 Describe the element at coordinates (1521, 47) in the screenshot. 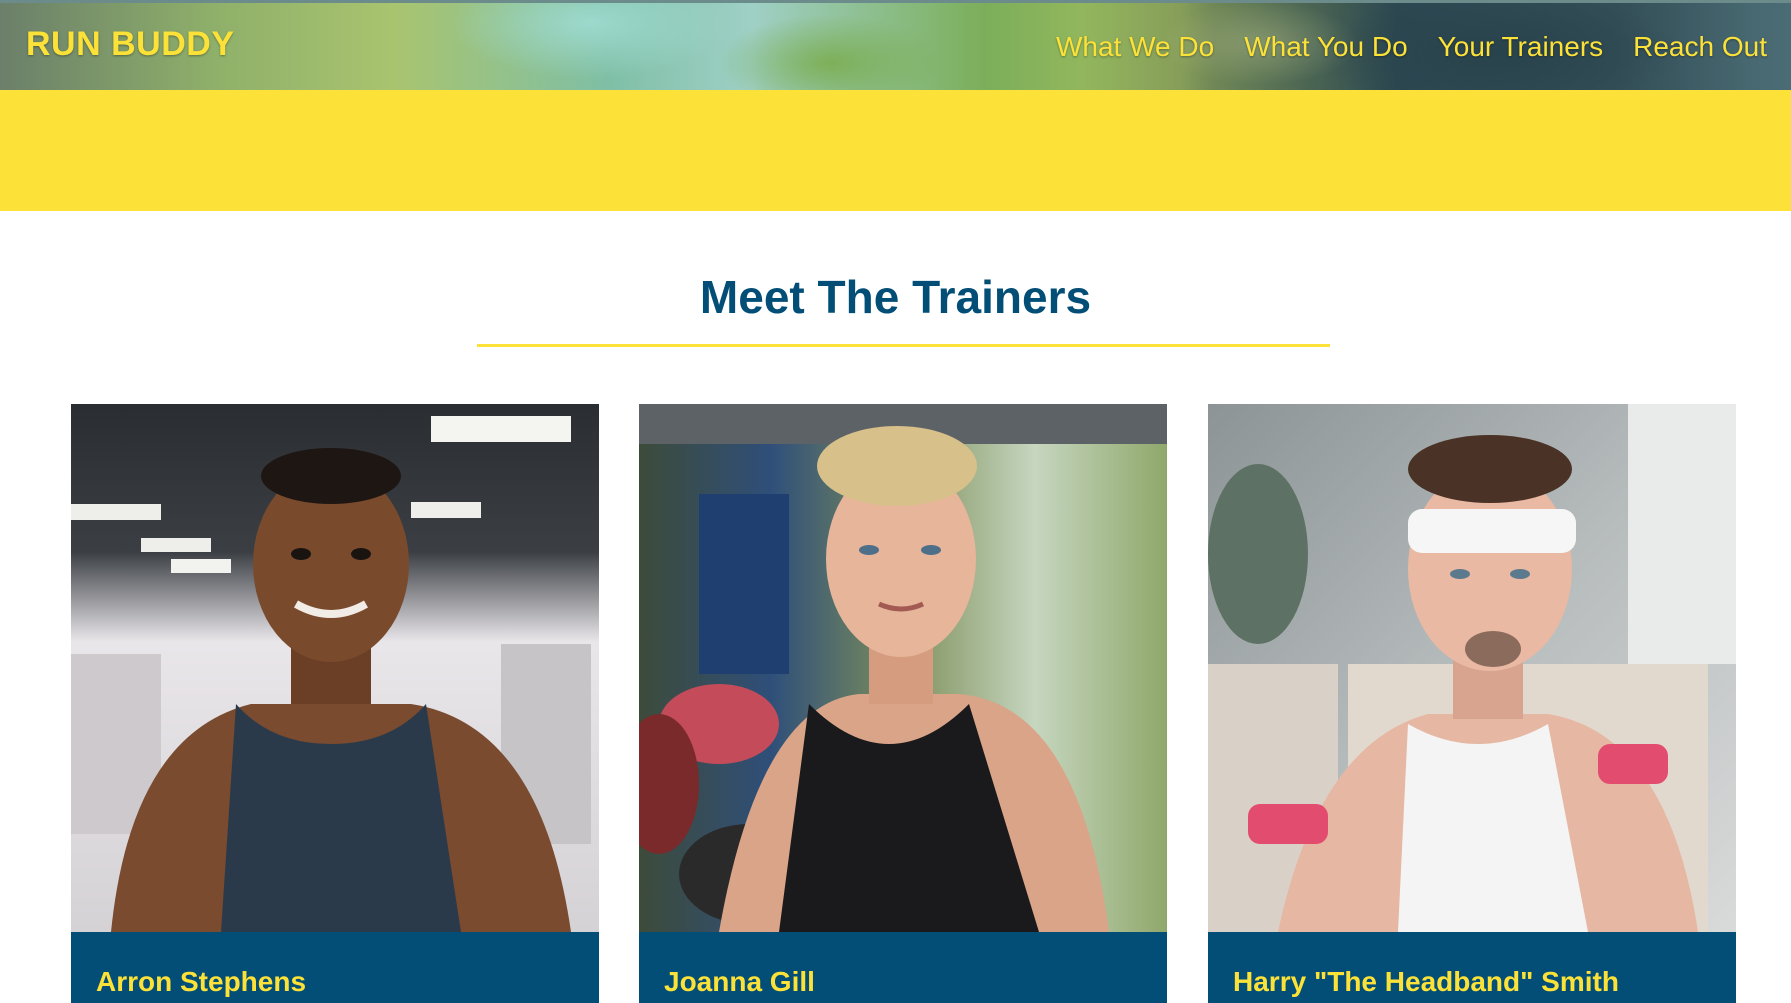

I see `nav-link-your-trainers: Your Trainers` at that location.